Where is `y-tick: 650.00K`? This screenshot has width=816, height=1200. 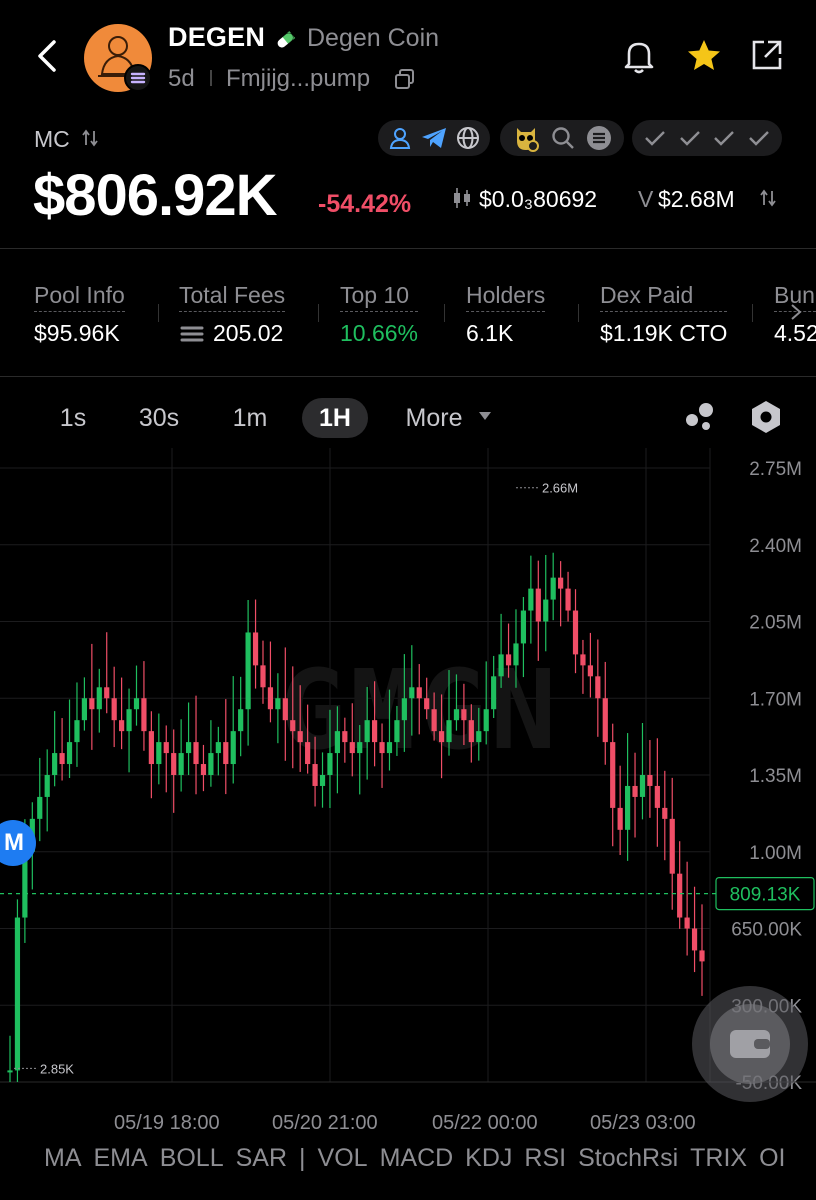 y-tick: 650.00K is located at coordinates (766, 930).